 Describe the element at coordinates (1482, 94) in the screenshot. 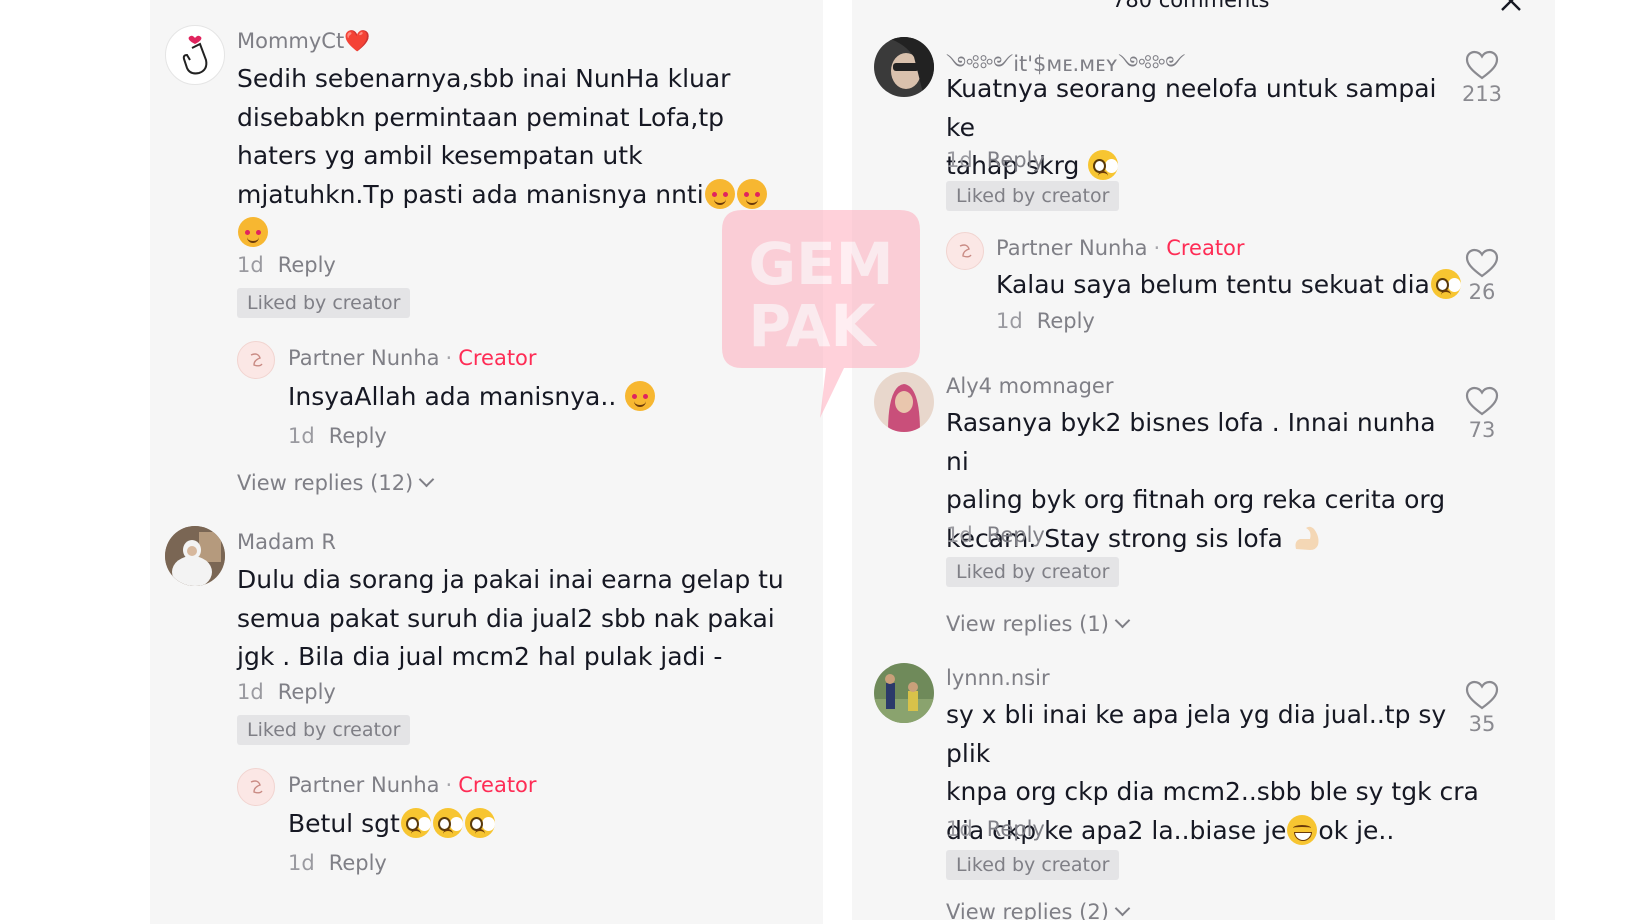

I see `like-count: 213` at that location.